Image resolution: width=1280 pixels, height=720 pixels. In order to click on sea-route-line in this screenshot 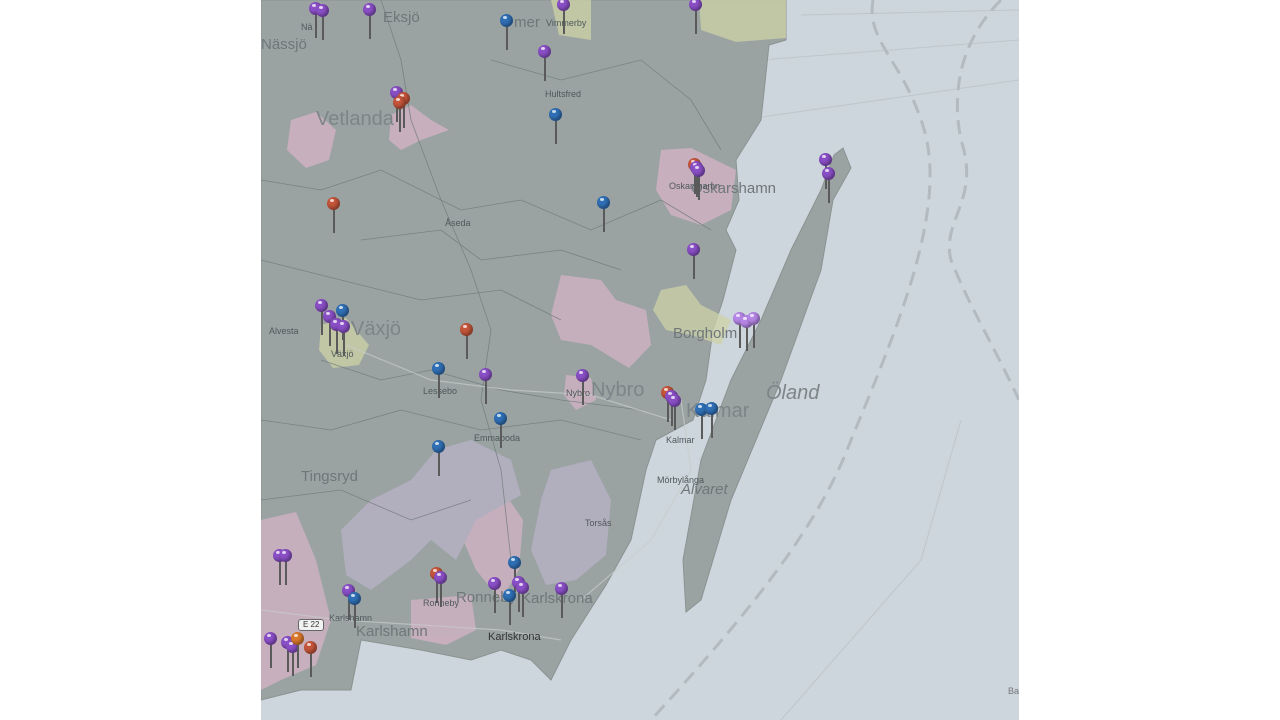, I will do `click(909, 12)`.